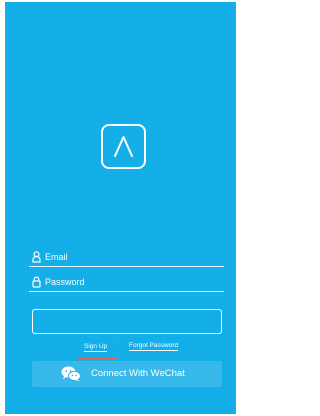 This screenshot has height=416, width=320. Describe the element at coordinates (126, 283) in the screenshot. I see `password-field: Password` at that location.